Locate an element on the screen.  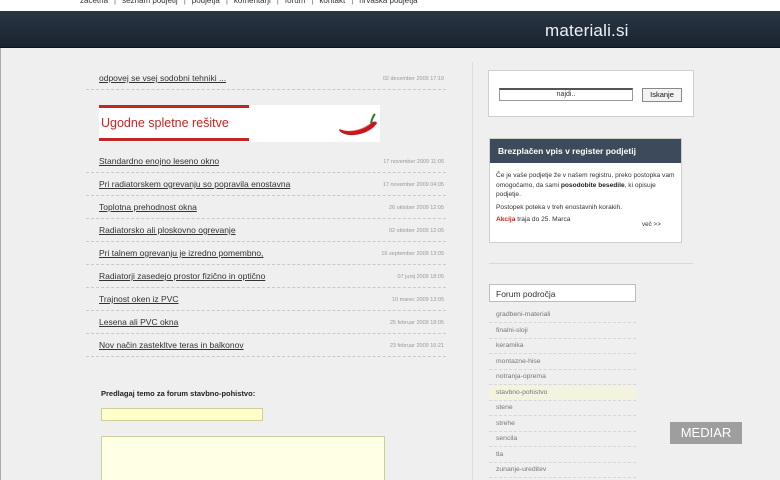
forum-category-link: strehe is located at coordinates (562, 424).